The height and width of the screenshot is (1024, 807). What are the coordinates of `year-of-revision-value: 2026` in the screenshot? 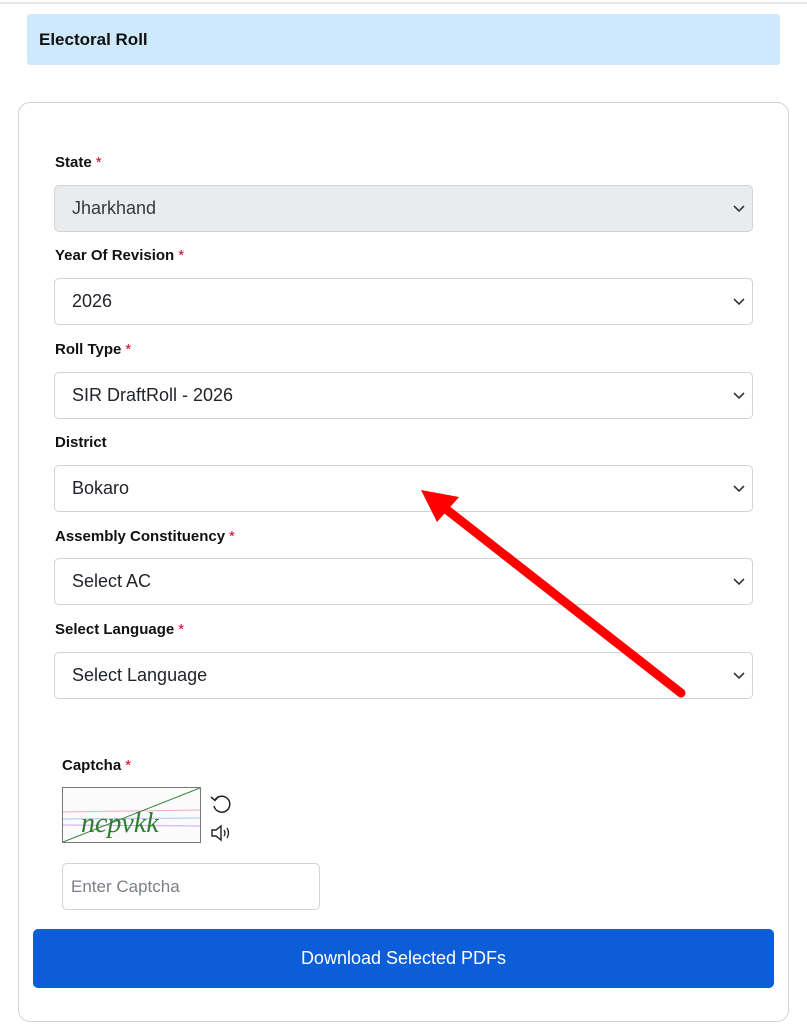 It's located at (92, 301).